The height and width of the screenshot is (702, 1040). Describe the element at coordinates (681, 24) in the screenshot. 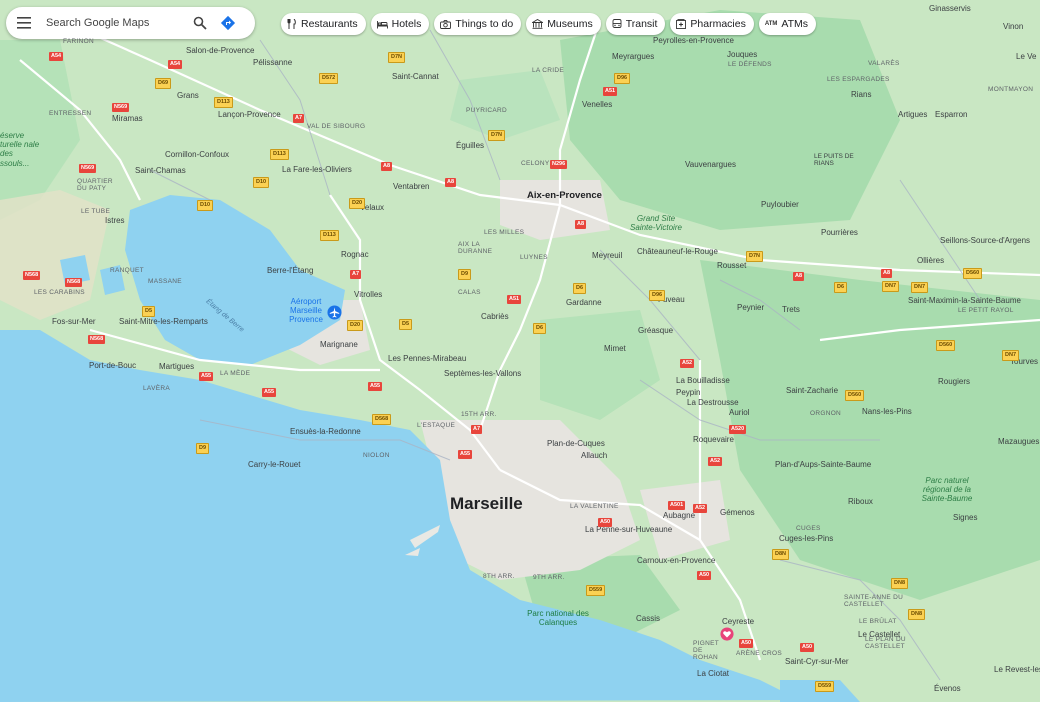

I see `pharmacy-icon` at that location.